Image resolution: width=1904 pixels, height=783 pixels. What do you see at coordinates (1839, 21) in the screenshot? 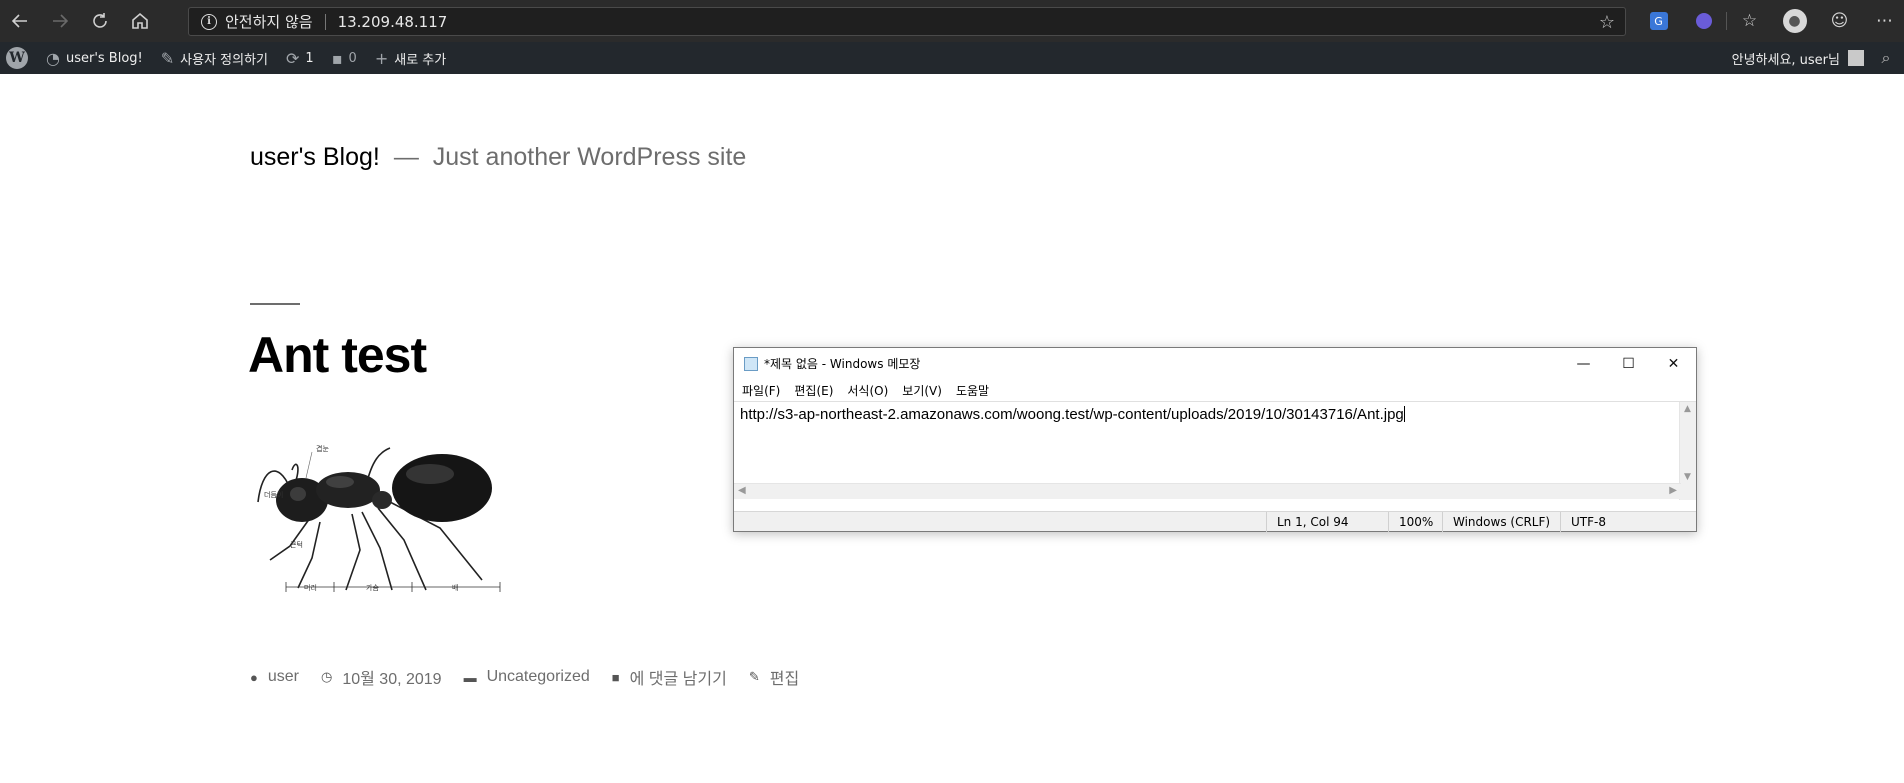
I see `feedback-button: ☺` at bounding box center [1839, 21].